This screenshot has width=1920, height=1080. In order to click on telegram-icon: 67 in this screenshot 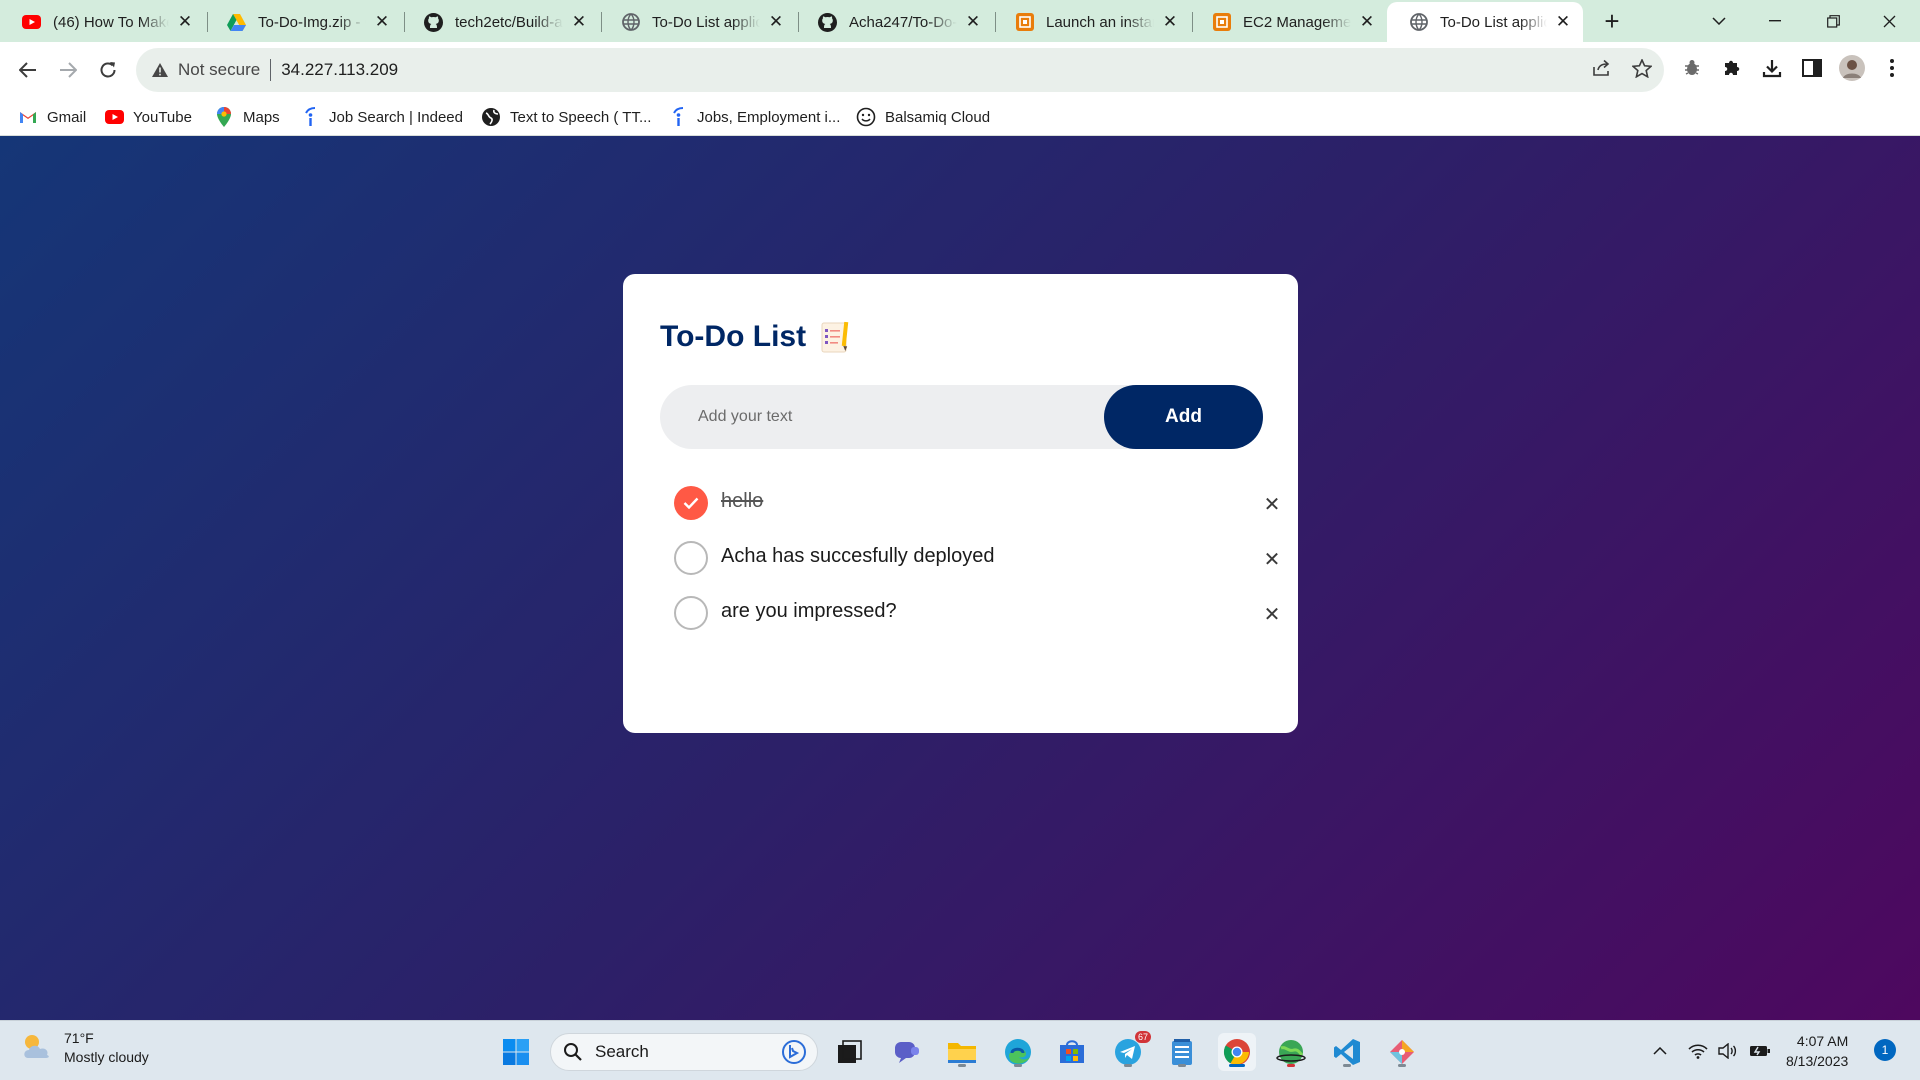, I will do `click(1130, 1051)`.